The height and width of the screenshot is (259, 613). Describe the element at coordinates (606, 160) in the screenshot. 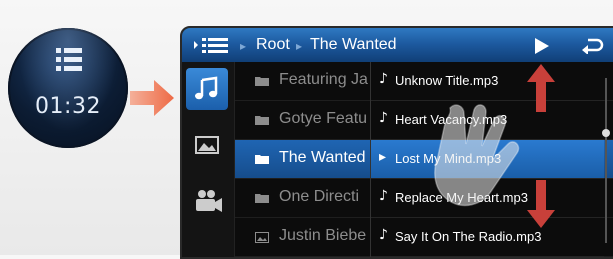

I see `scrollbar-track` at that location.